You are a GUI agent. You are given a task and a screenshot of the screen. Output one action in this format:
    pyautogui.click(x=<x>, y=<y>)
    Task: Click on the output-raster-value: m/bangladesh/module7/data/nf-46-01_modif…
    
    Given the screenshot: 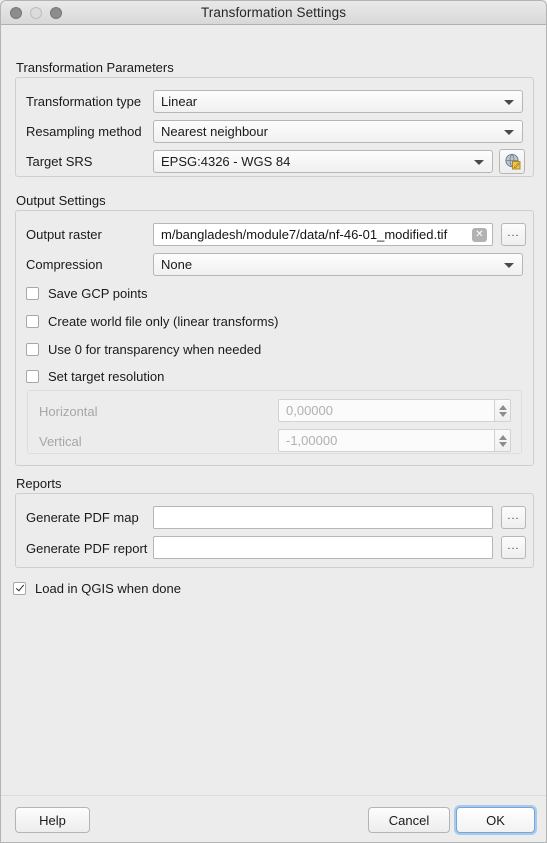 What is the action you would take?
    pyautogui.click(x=304, y=234)
    